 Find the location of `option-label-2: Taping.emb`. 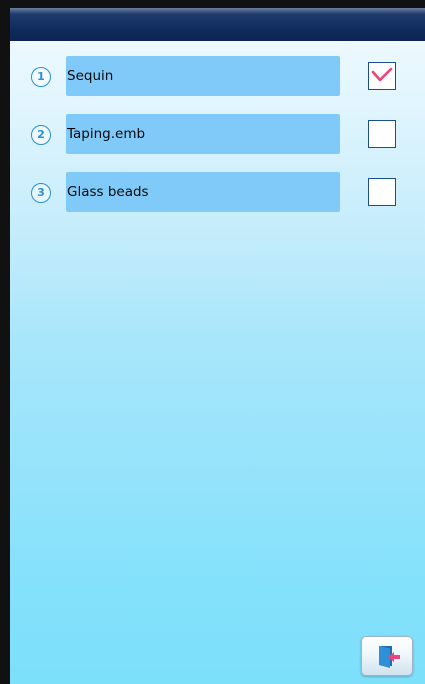

option-label-2: Taping.emb is located at coordinates (106, 134).